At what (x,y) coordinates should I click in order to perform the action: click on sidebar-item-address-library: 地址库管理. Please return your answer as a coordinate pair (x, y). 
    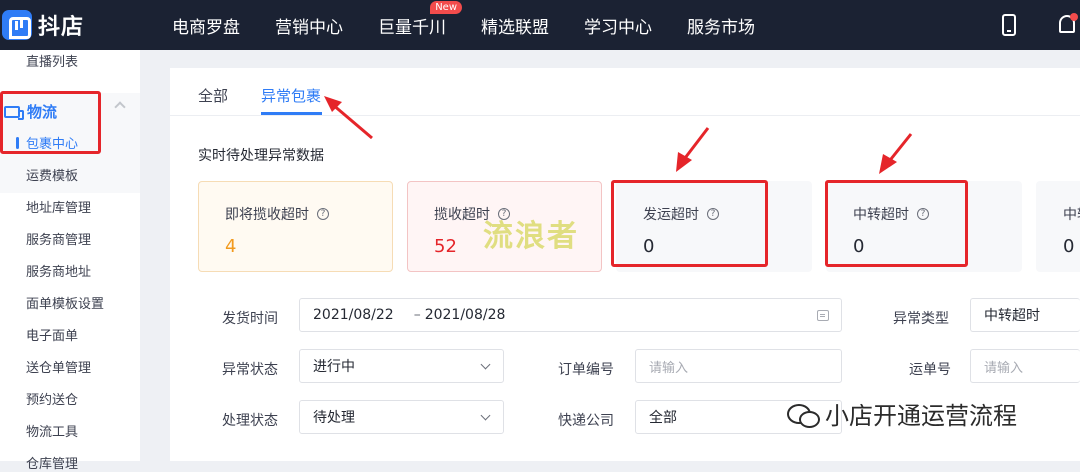
    Looking at the image, I should click on (58, 206).